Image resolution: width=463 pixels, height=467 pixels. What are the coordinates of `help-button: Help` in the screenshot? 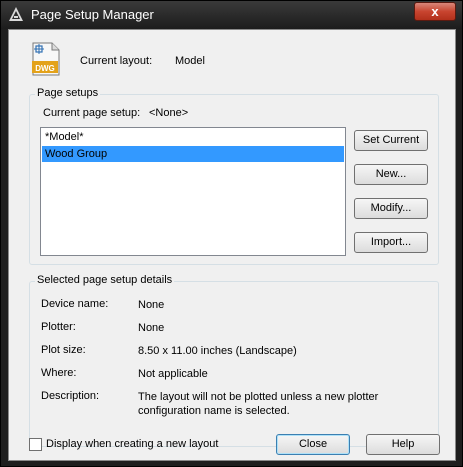 It's located at (403, 444).